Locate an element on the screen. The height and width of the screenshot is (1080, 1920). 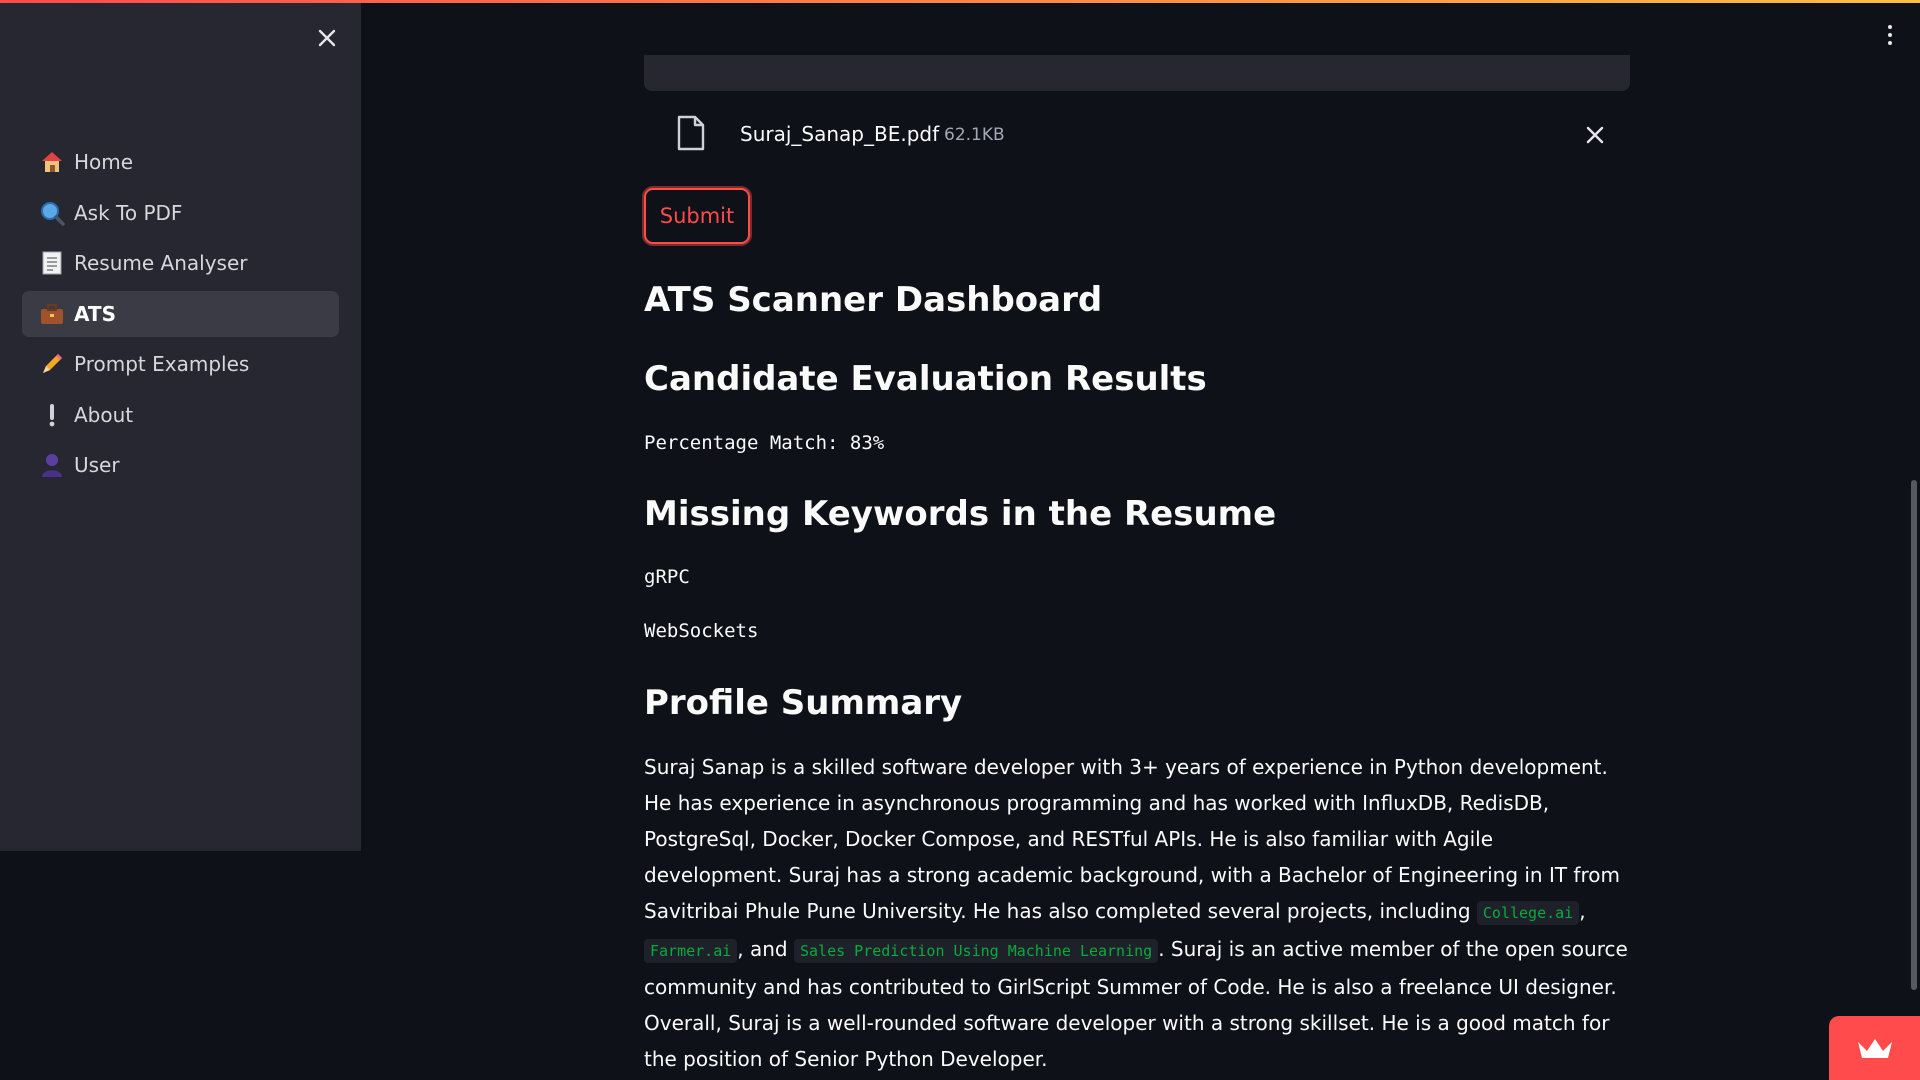
project-code-sales-prediction: Sales Prediction Using Machine Learning is located at coordinates (976, 951).